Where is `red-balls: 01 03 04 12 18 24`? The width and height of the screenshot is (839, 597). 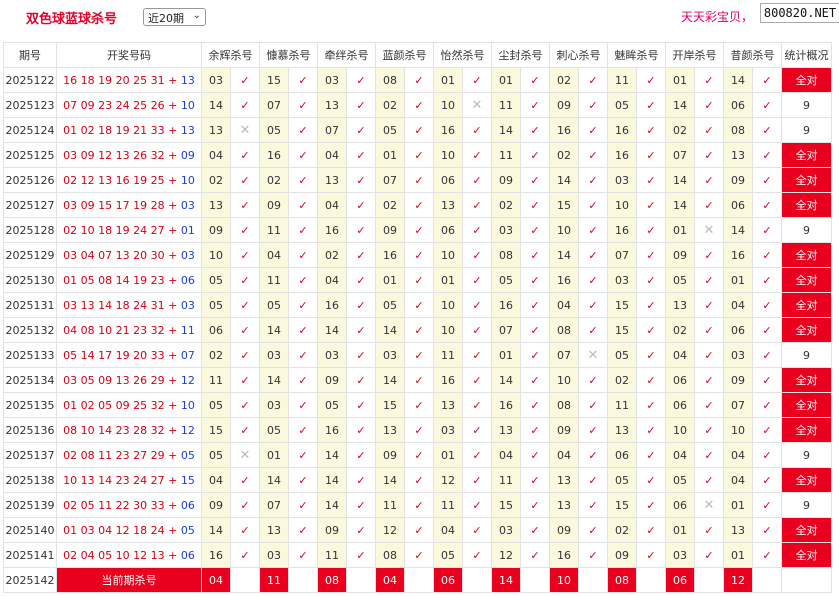 red-balls: 01 03 04 12 18 24 is located at coordinates (114, 530).